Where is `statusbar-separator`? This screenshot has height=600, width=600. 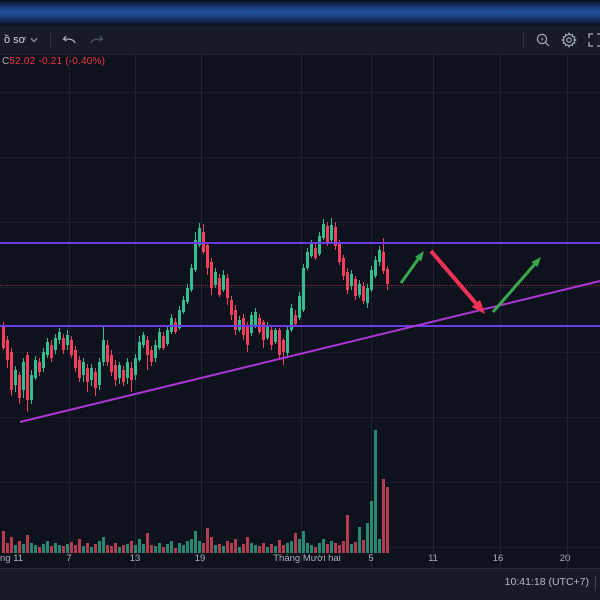 statusbar-separator is located at coordinates (595, 583).